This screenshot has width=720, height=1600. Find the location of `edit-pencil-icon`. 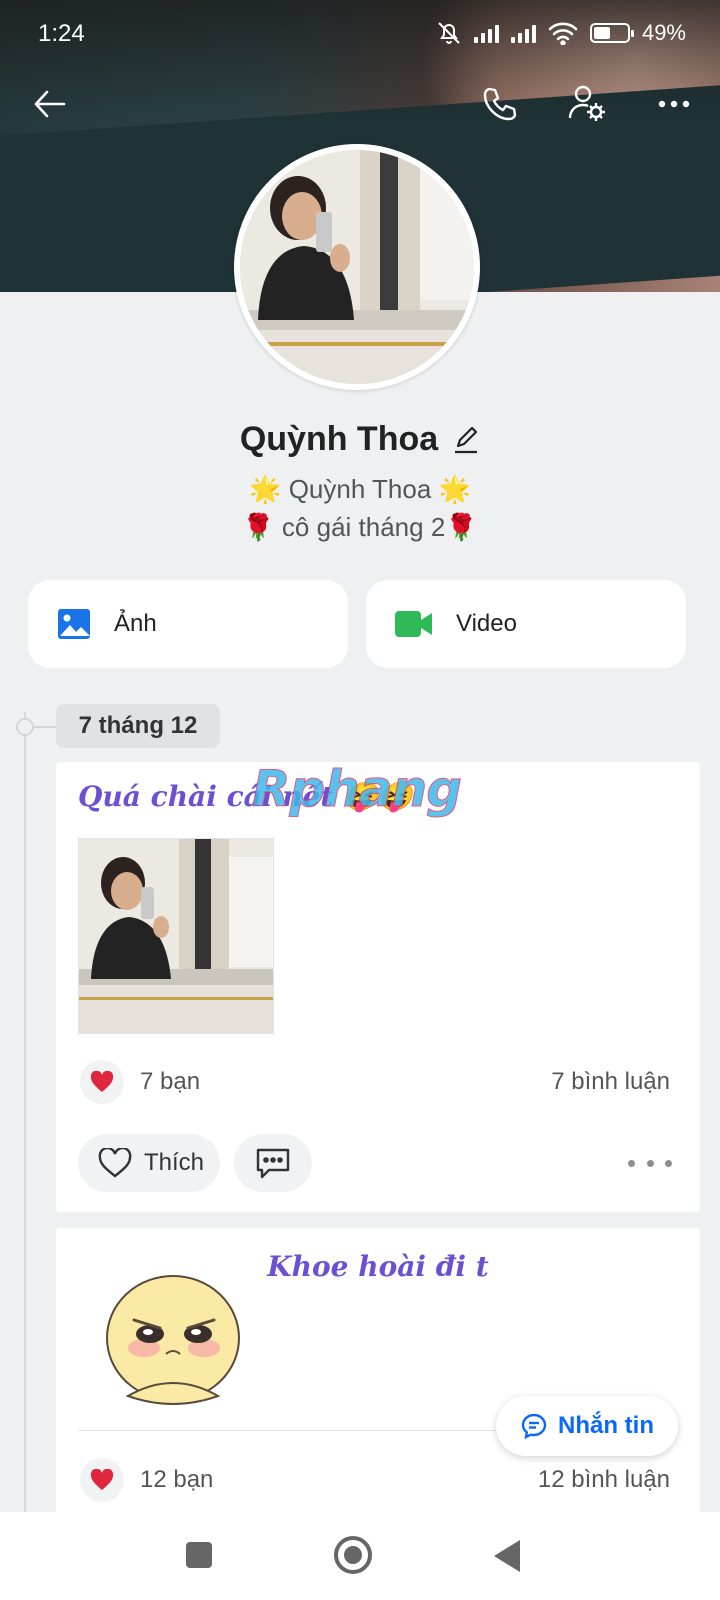

edit-pencil-icon is located at coordinates (466, 440).